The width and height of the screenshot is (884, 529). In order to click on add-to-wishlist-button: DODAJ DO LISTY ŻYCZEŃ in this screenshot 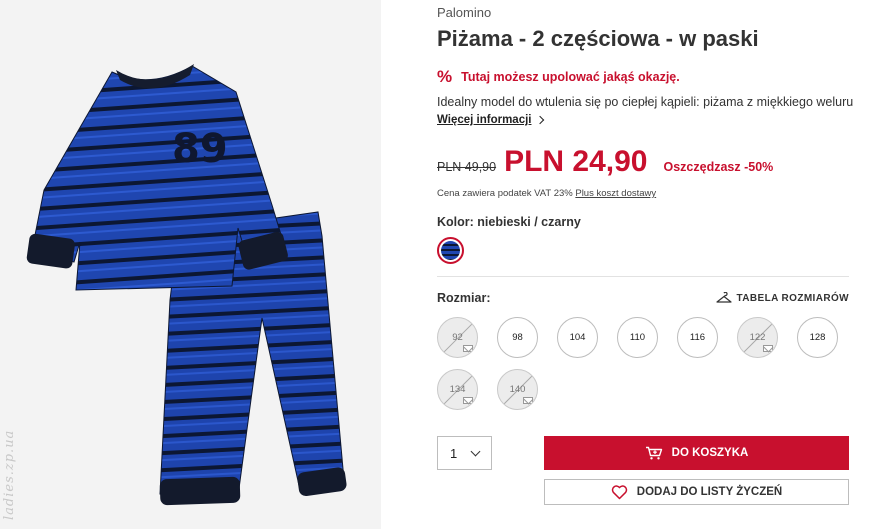, I will do `click(696, 492)`.